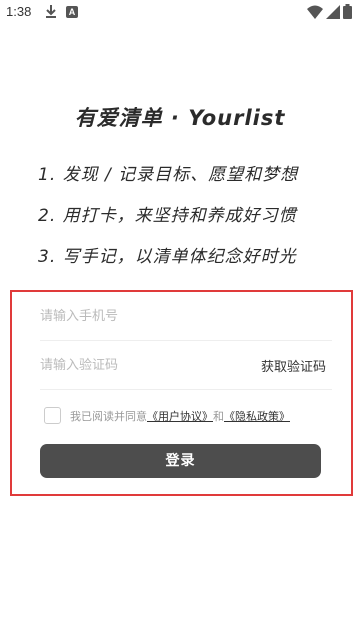 Image resolution: width=360 pixels, height=640 pixels. I want to click on phone-field, so click(186, 316).